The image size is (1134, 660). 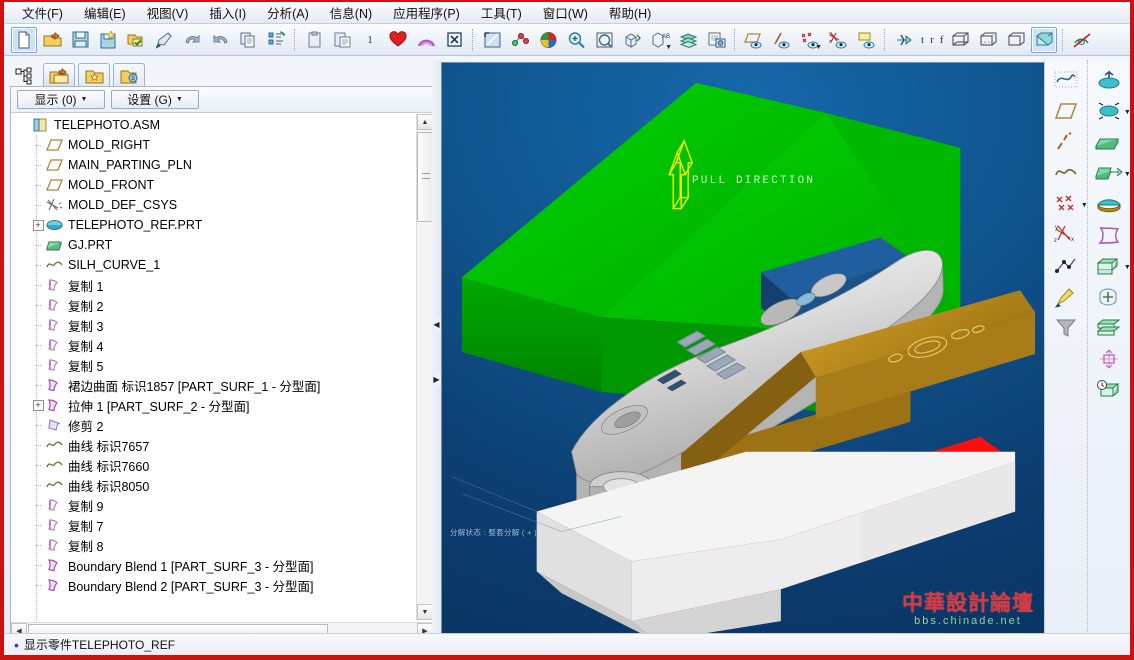 What do you see at coordinates (501, 13) in the screenshot?
I see `menu-tools: 工具(T)` at bounding box center [501, 13].